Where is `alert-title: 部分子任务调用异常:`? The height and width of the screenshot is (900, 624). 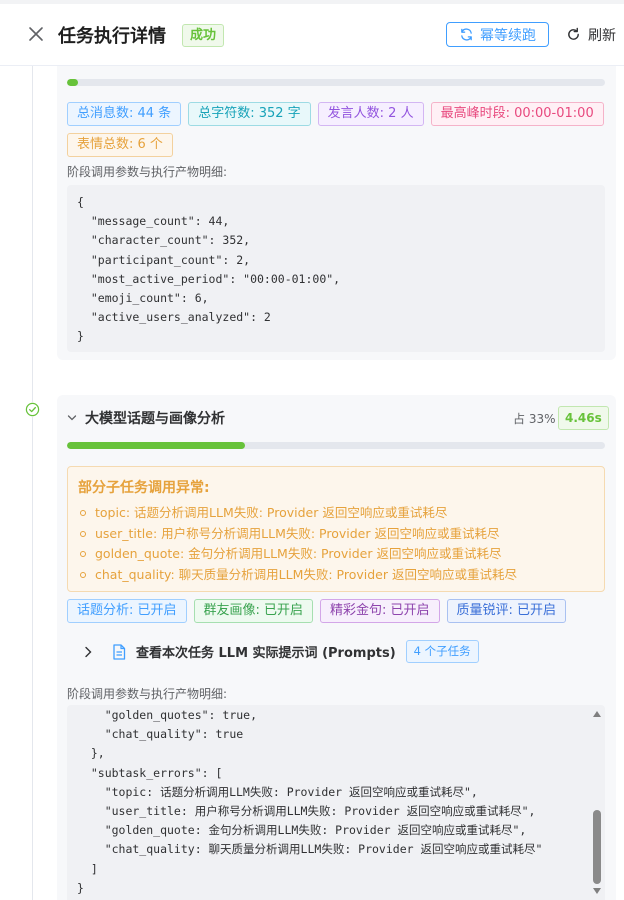
alert-title: 部分子任务调用异常: is located at coordinates (144, 488).